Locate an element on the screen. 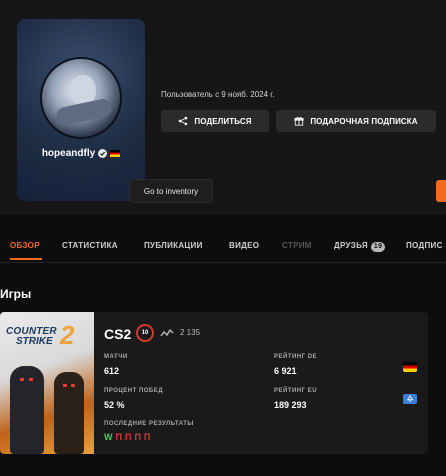  rating-de-label: РЕЙТИНГ DE is located at coordinates (296, 357).